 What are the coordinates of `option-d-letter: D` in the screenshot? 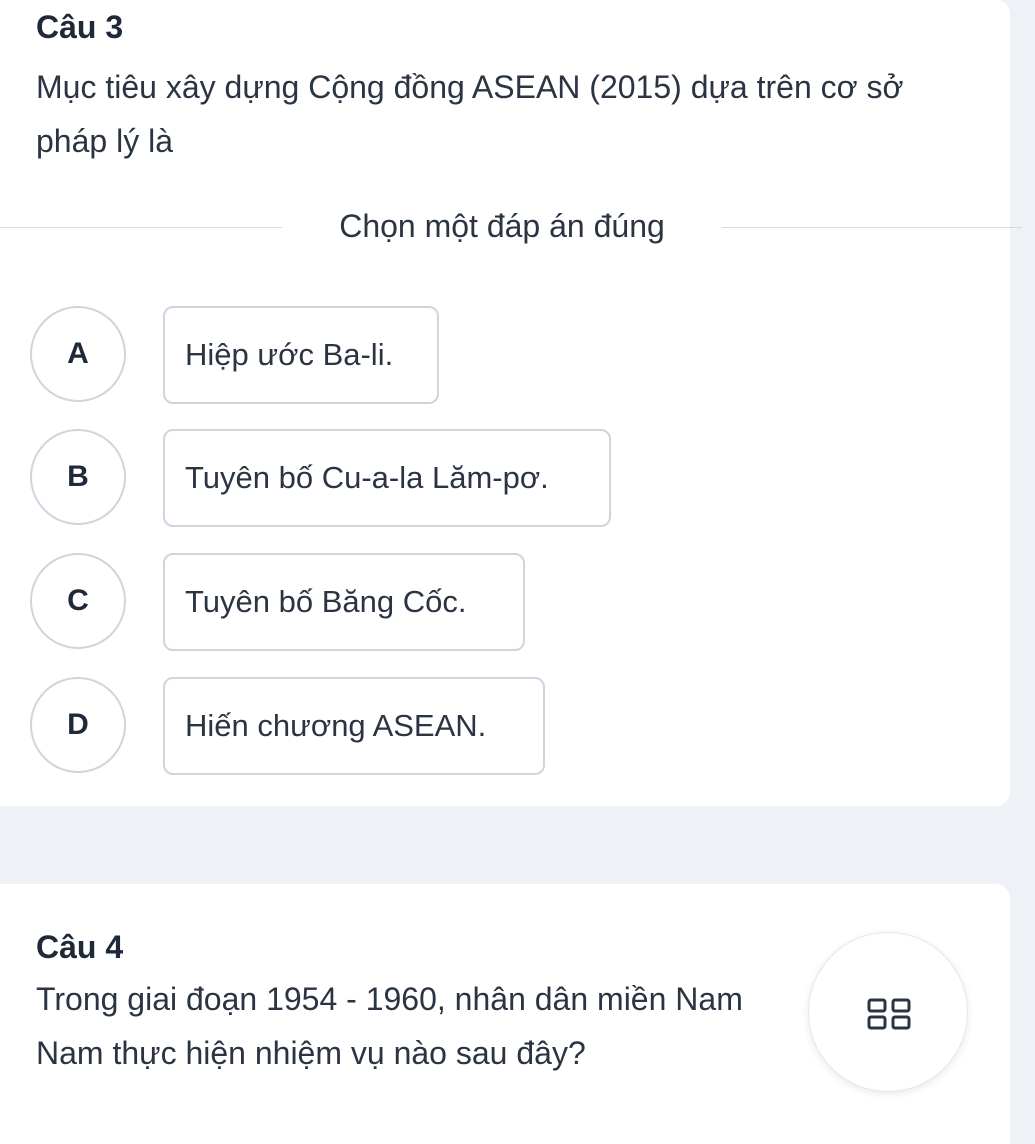 It's located at (78, 725).